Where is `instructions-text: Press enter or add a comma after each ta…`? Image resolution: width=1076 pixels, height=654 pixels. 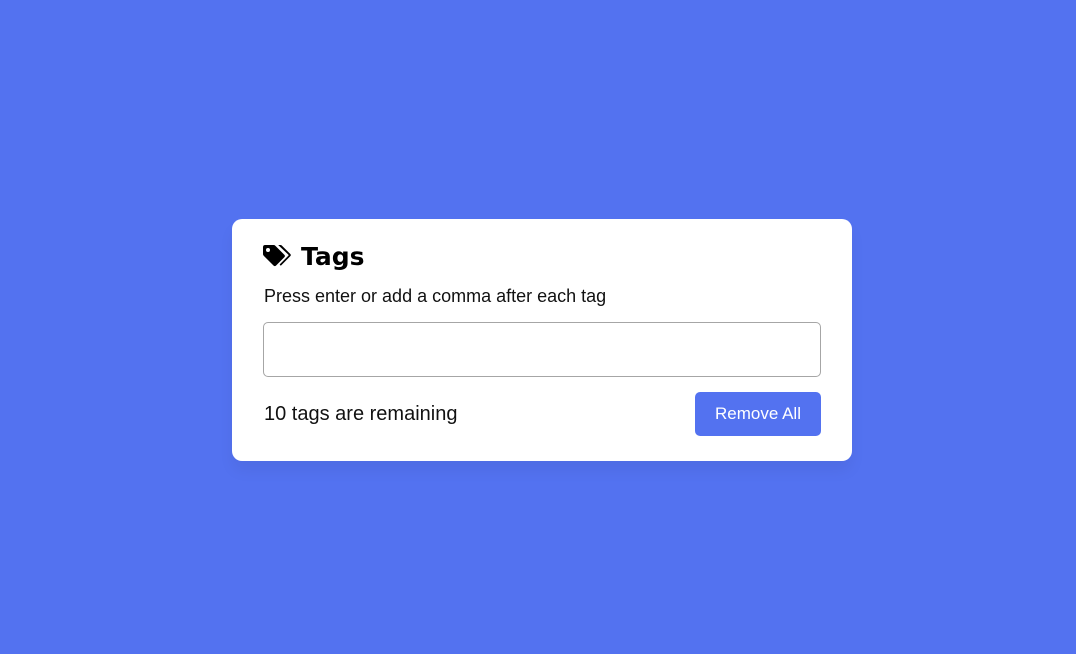 instructions-text: Press enter or add a comma after each ta… is located at coordinates (435, 296).